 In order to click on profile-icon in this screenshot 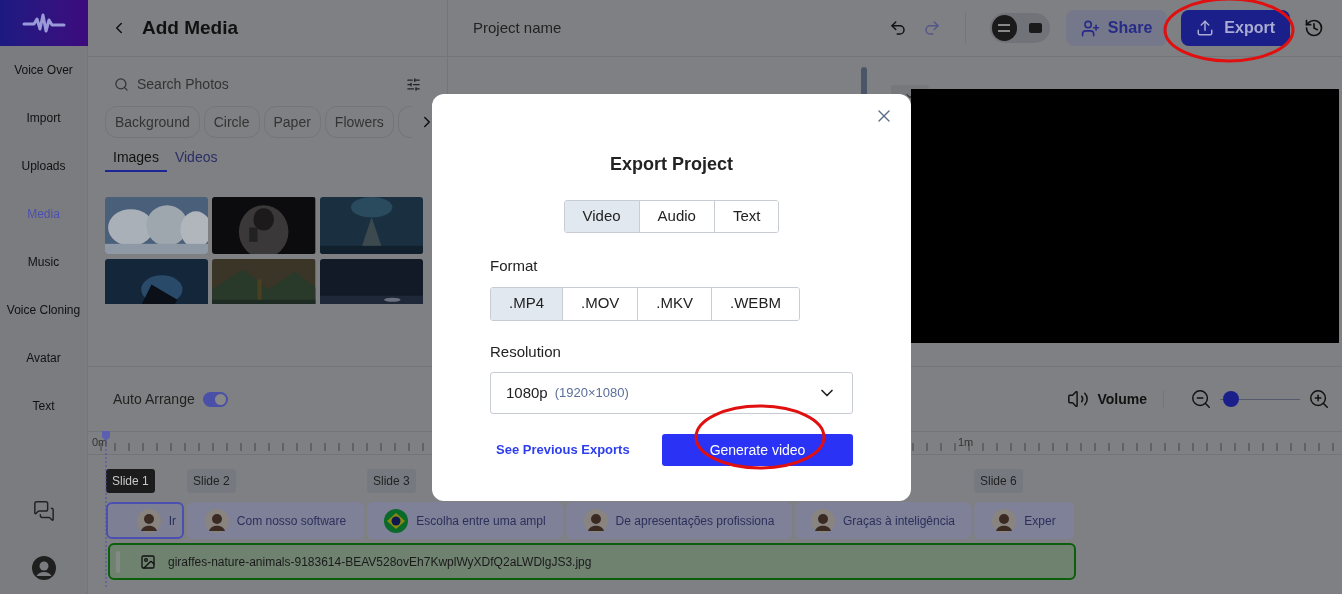, I will do `click(43, 568)`.